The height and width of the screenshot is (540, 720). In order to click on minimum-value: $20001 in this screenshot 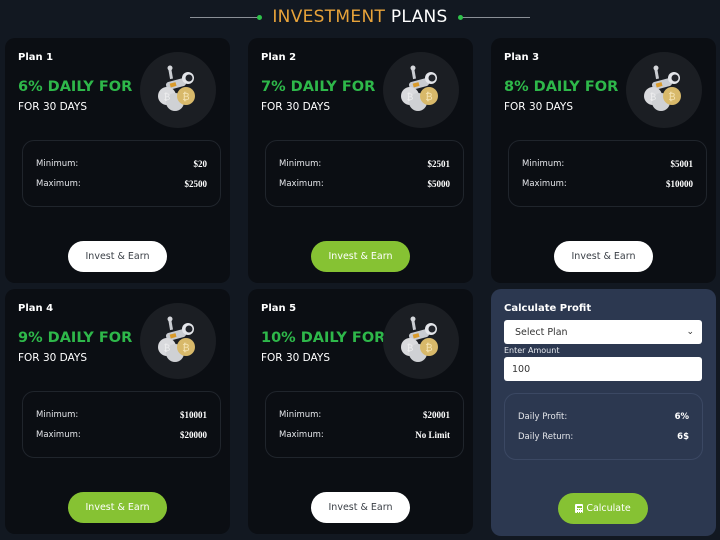, I will do `click(436, 415)`.